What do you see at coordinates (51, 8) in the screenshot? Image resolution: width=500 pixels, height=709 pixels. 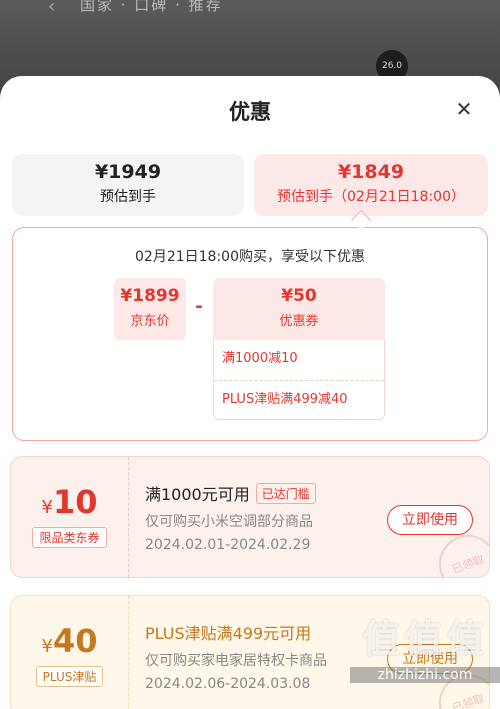 I see `back-arrow-icon: ‹` at bounding box center [51, 8].